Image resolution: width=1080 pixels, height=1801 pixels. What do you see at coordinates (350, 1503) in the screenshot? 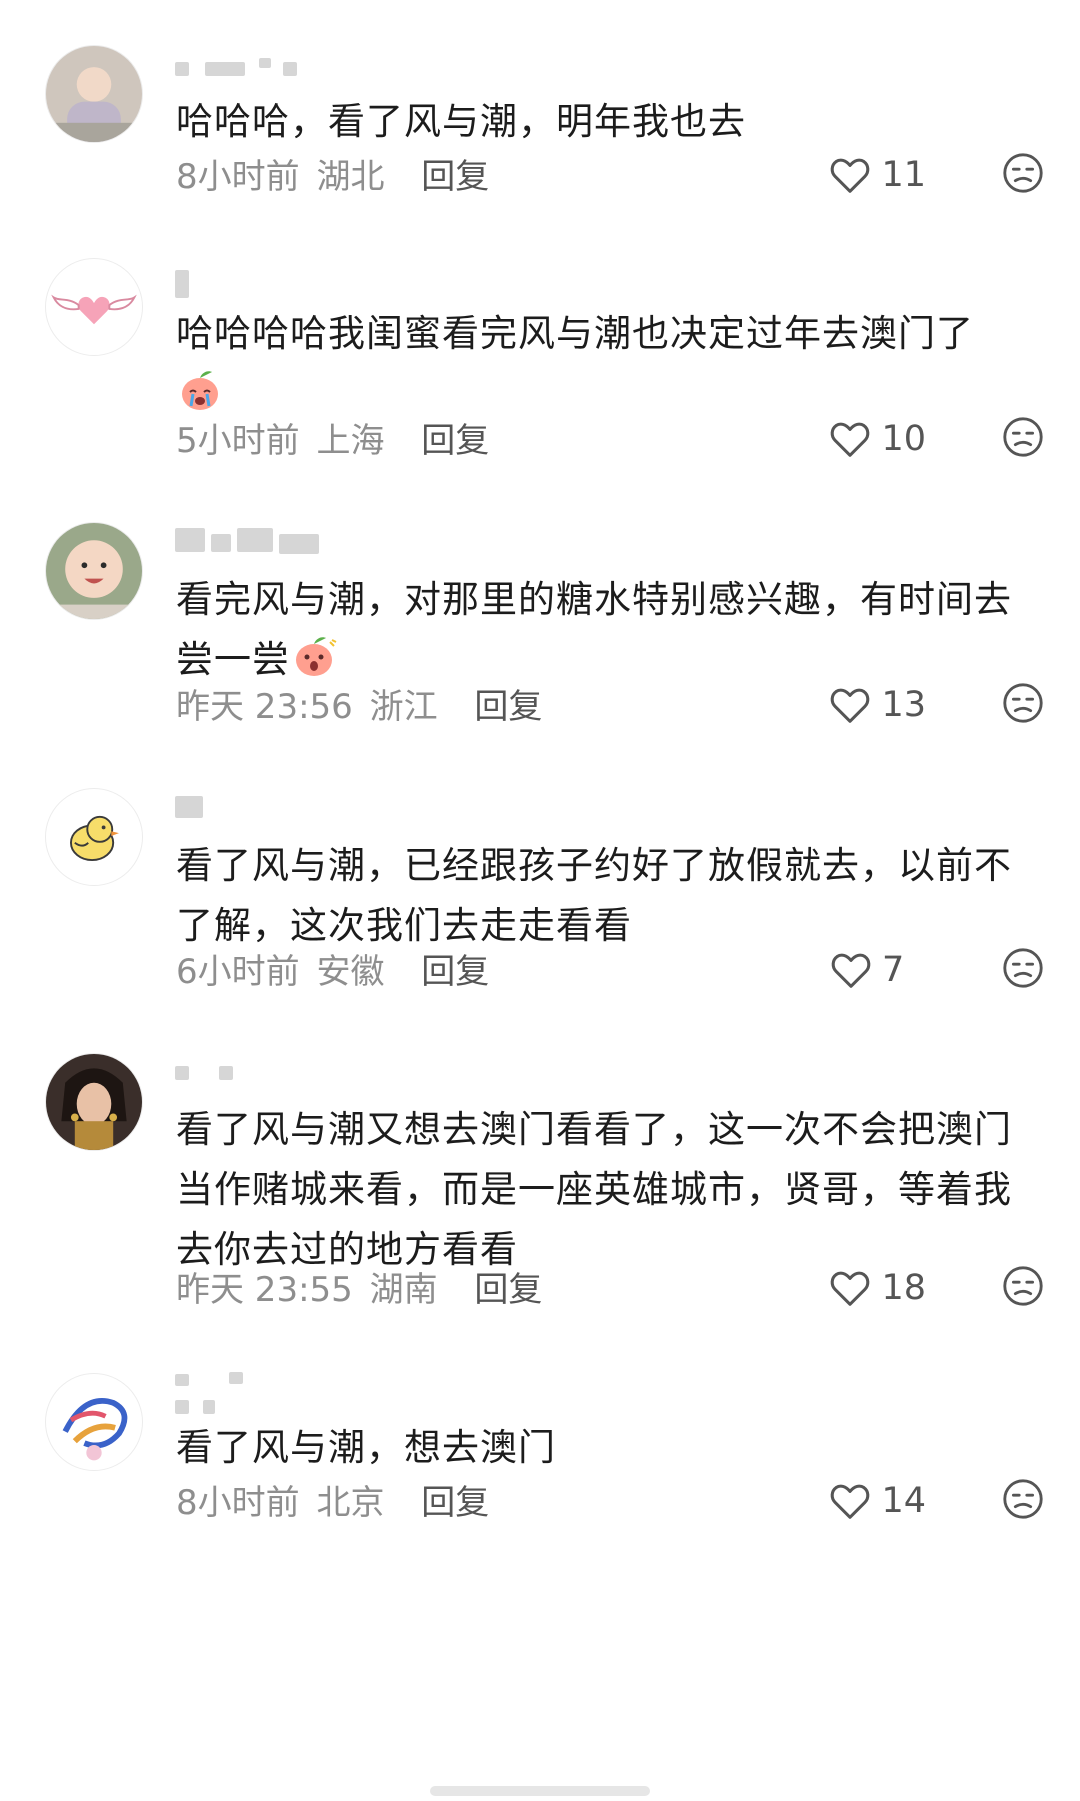
I see `comment-region: 北京` at bounding box center [350, 1503].